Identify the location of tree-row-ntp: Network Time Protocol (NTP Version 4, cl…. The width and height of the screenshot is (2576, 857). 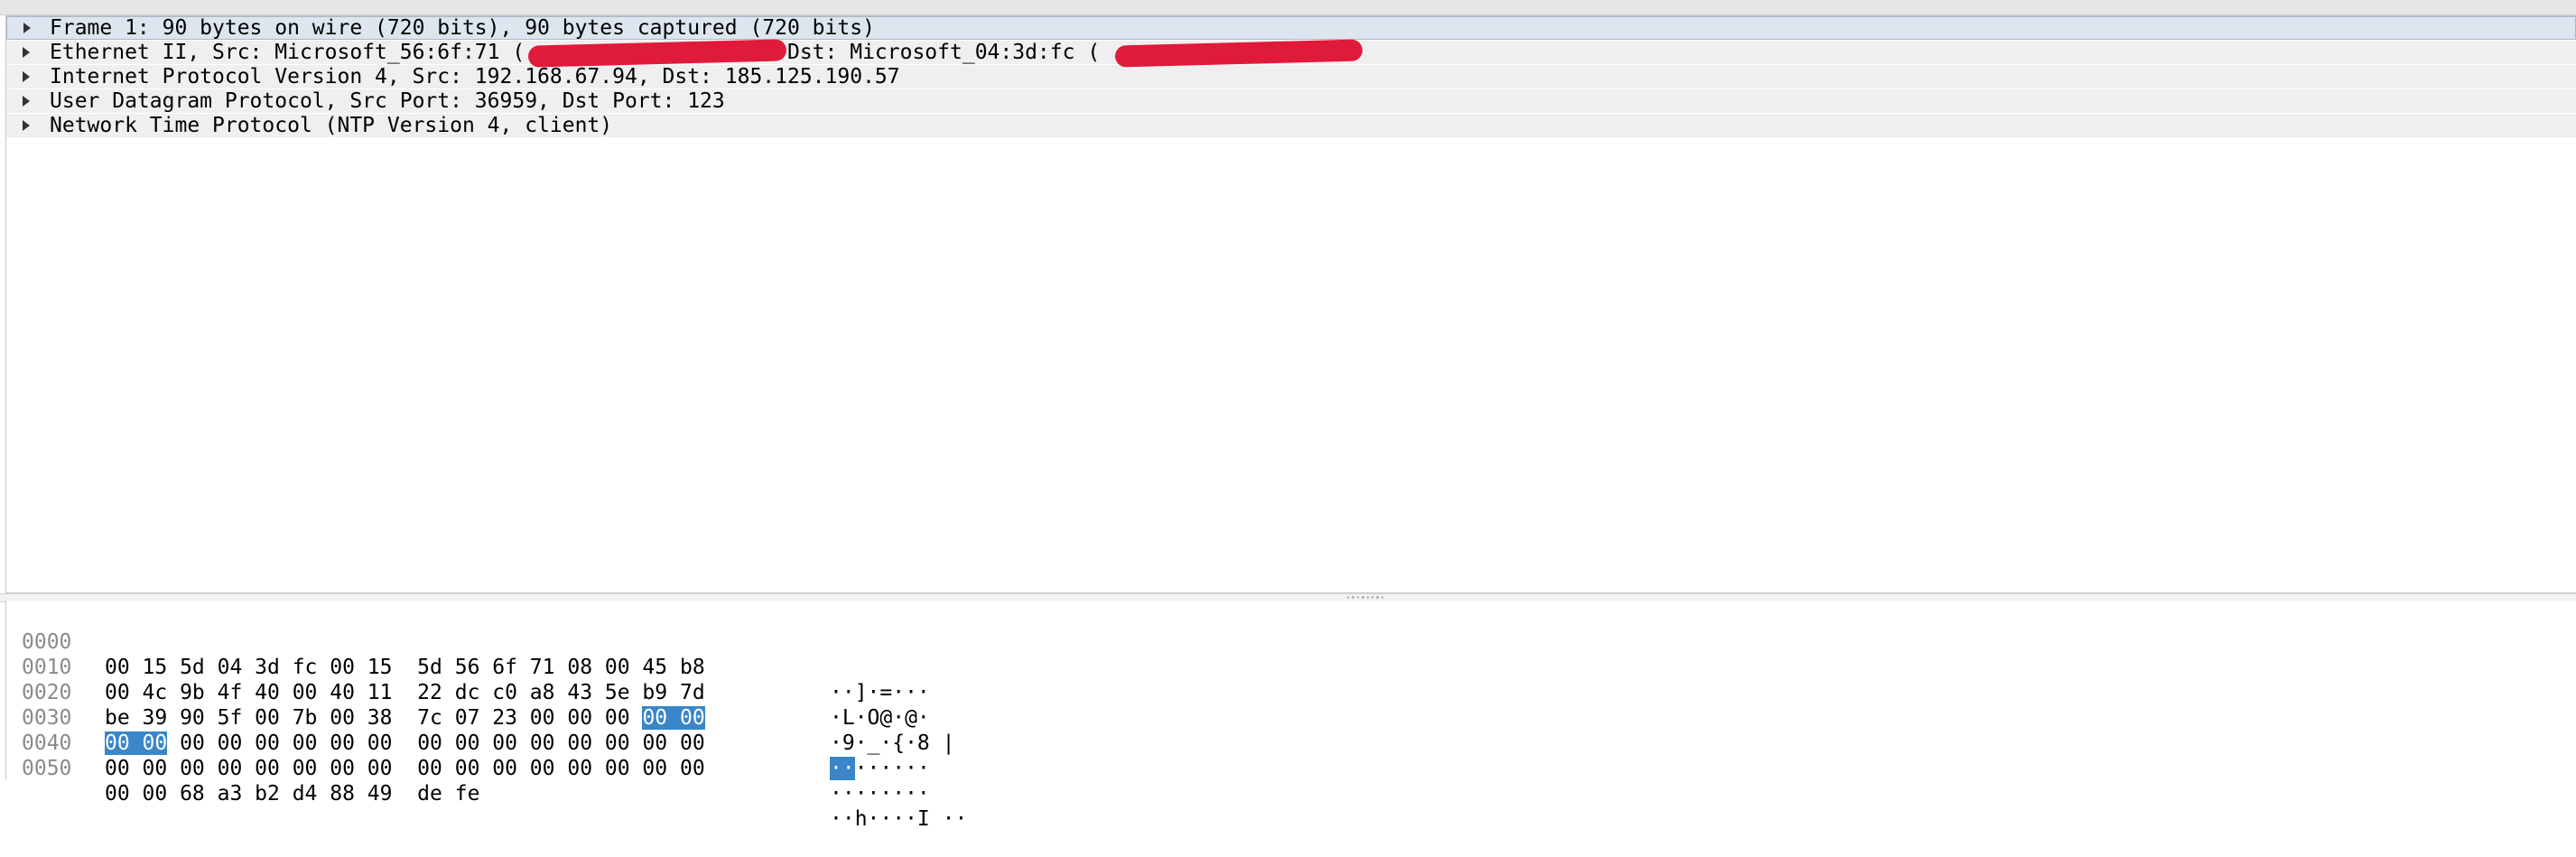
(1291, 125).